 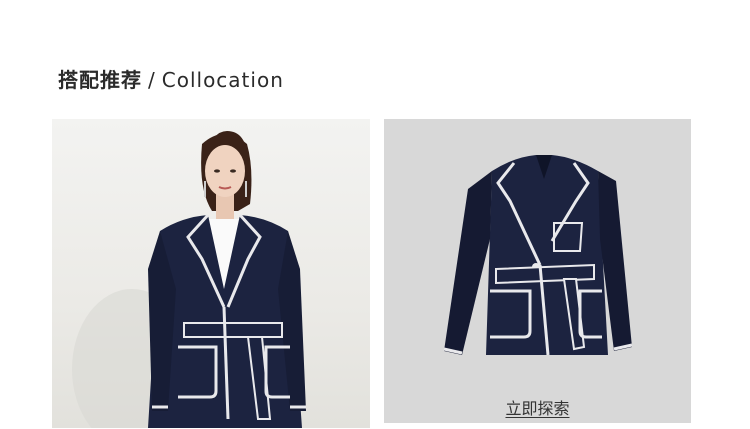 What do you see at coordinates (222, 80) in the screenshot?
I see `section-title-en: Collocation` at bounding box center [222, 80].